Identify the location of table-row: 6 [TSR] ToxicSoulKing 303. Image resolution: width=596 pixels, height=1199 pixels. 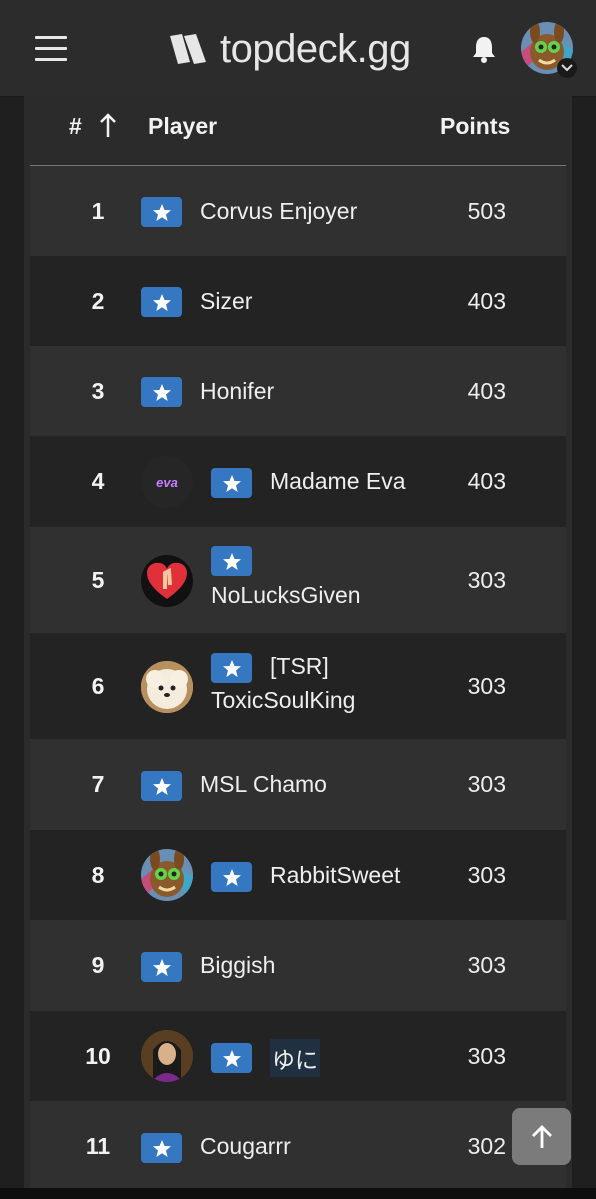
(298, 686).